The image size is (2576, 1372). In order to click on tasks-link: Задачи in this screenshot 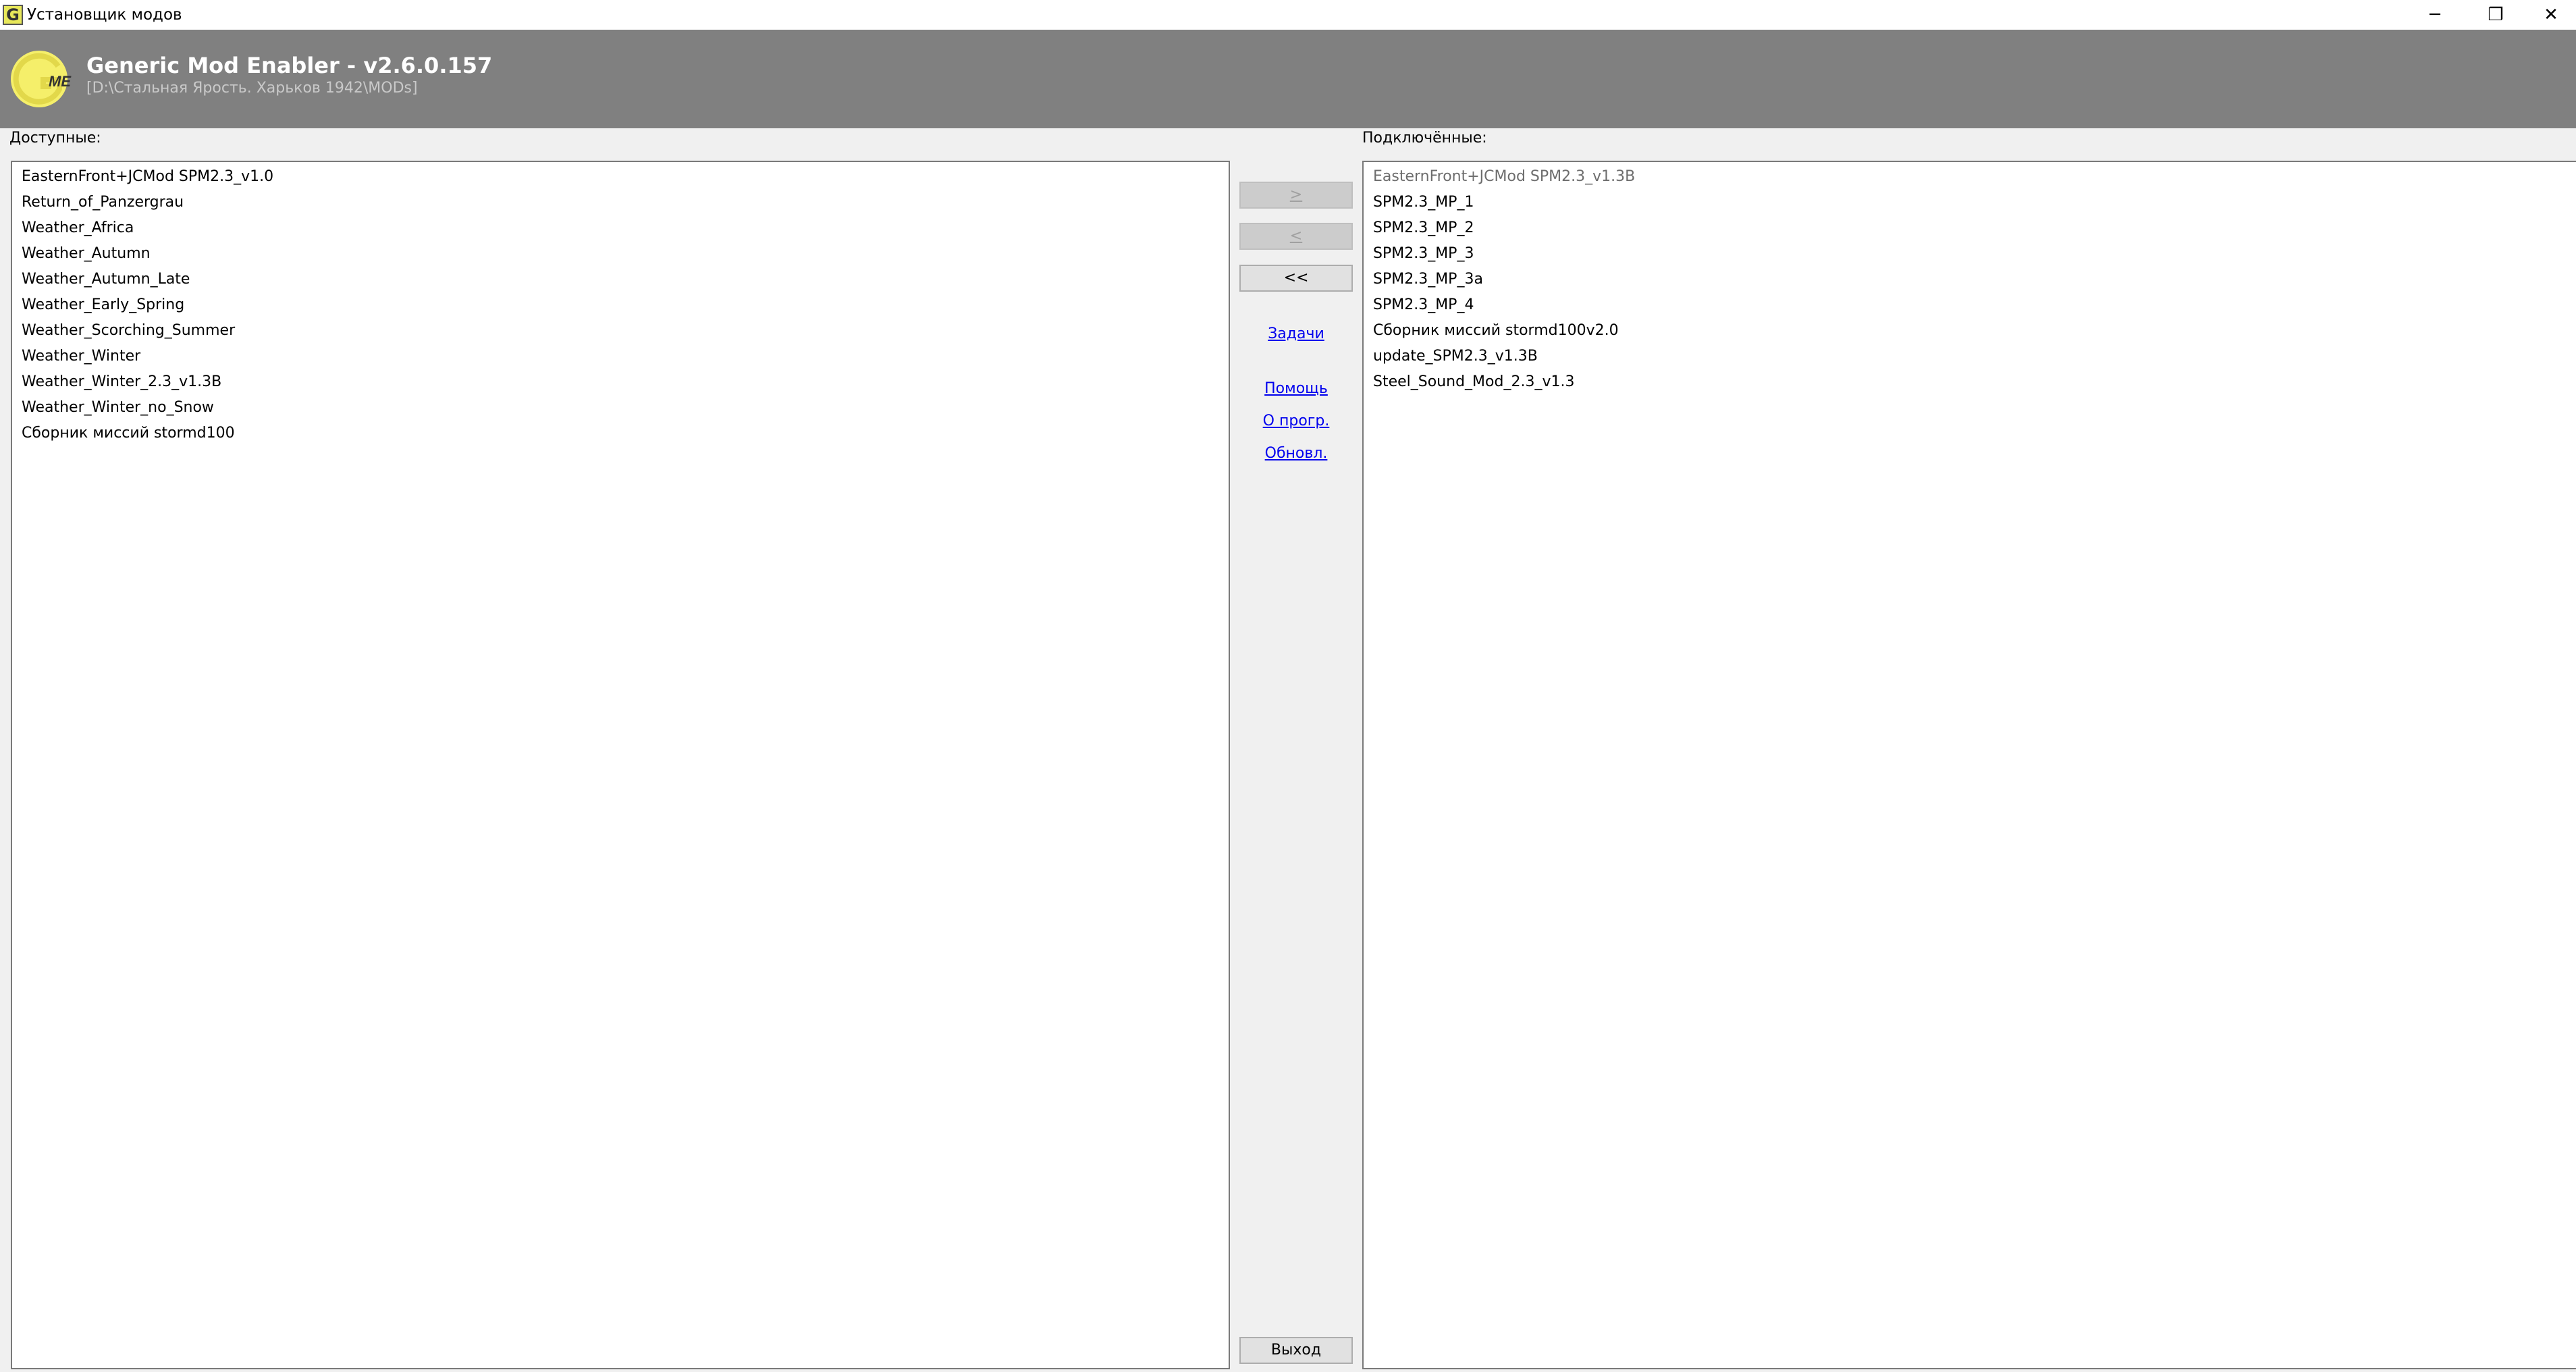, I will do `click(1296, 333)`.